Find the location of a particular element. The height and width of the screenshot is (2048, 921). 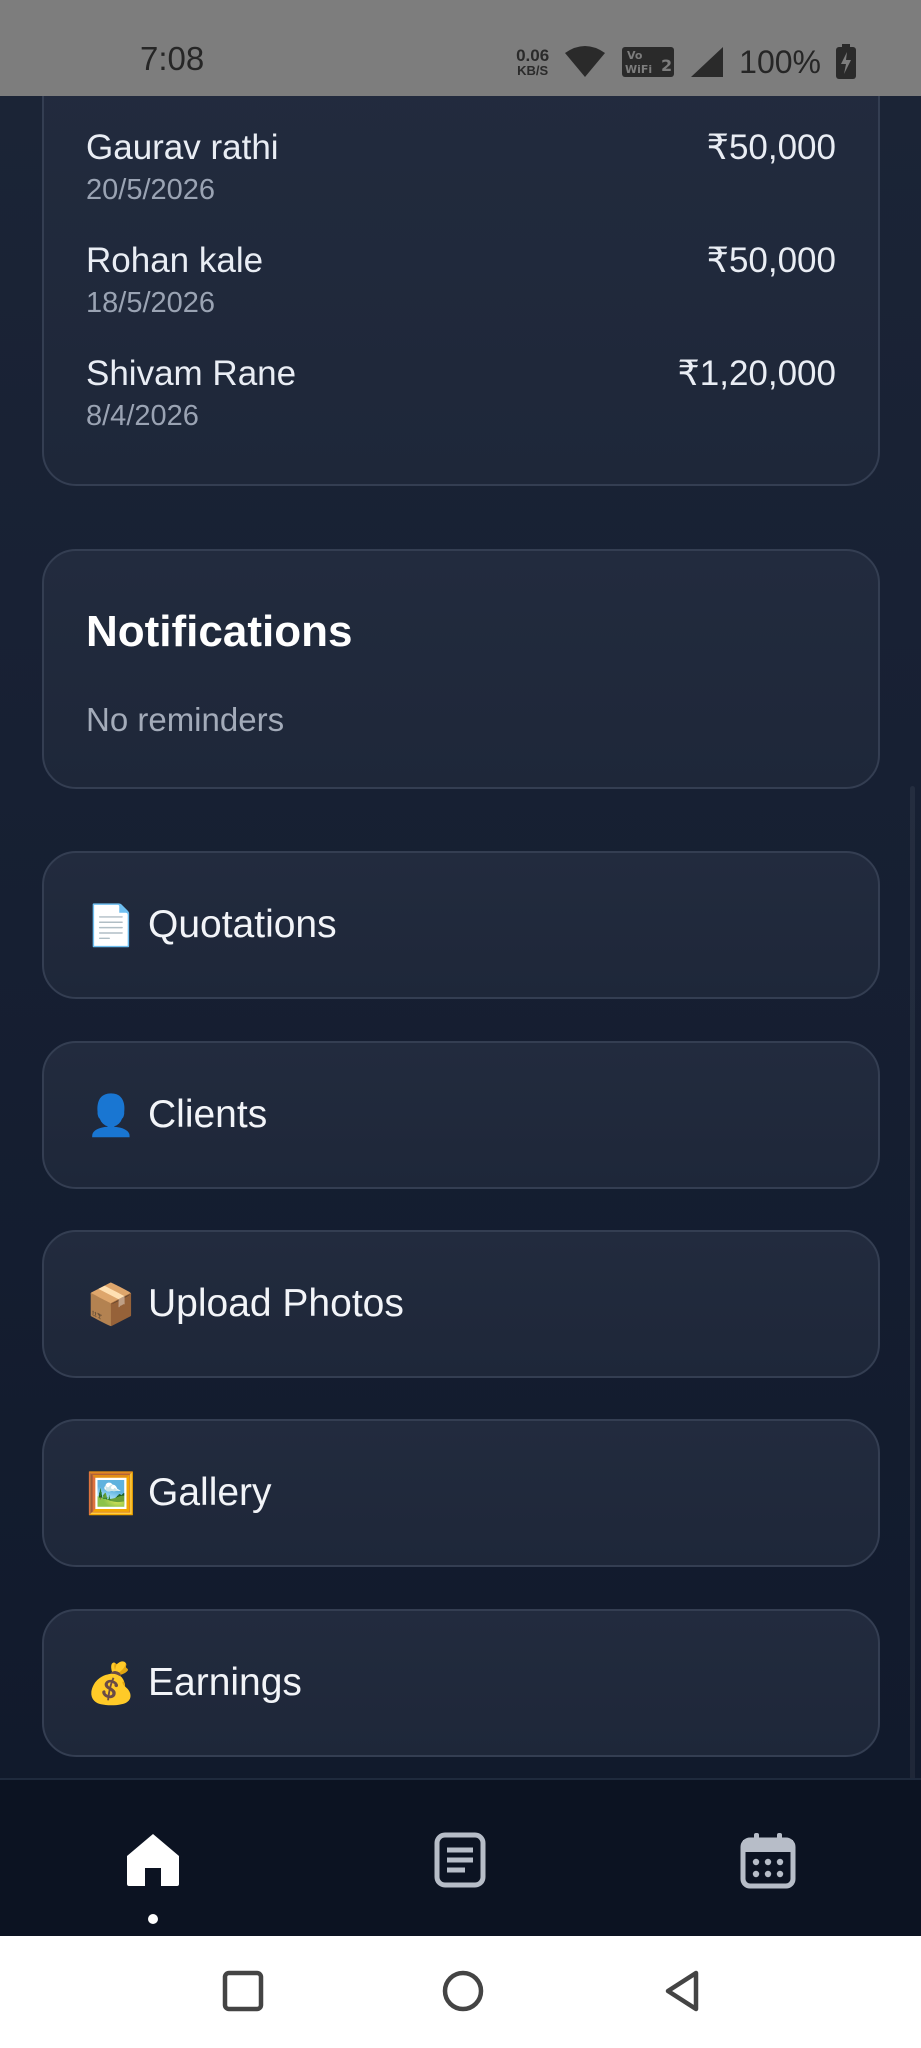

system-nav-bar is located at coordinates (460, 1992).